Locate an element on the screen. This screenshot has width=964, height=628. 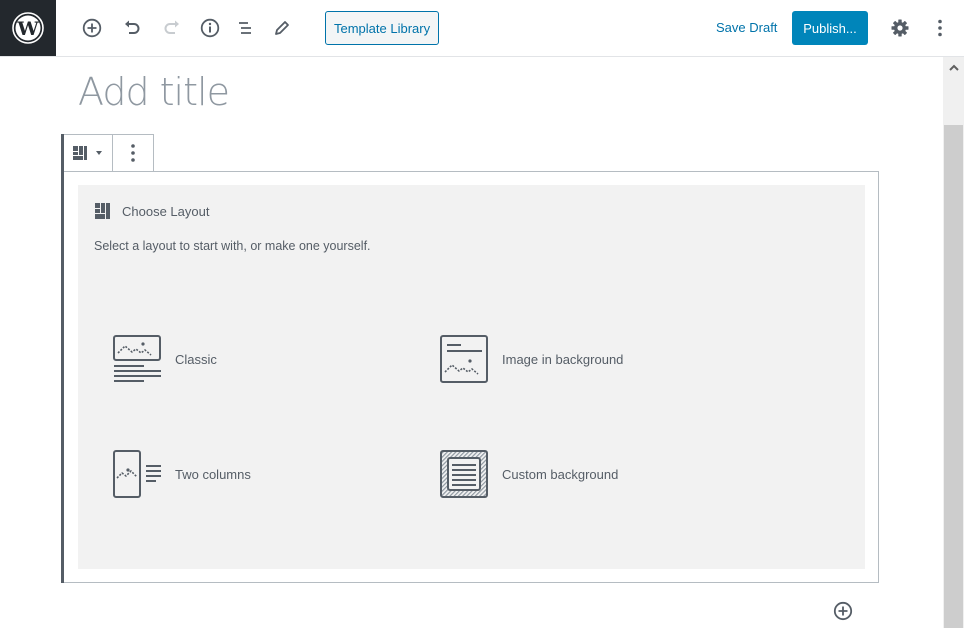
undo-button is located at coordinates (132, 28).